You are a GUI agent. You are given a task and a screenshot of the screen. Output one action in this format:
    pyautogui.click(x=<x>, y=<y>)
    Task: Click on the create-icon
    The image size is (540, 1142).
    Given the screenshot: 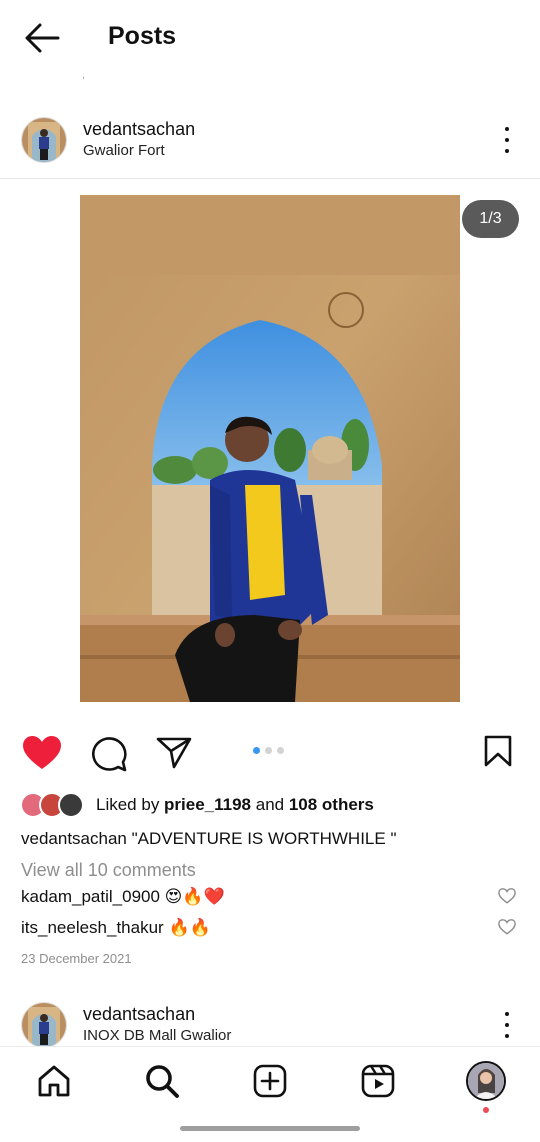 What is the action you would take?
    pyautogui.click(x=270, y=1081)
    